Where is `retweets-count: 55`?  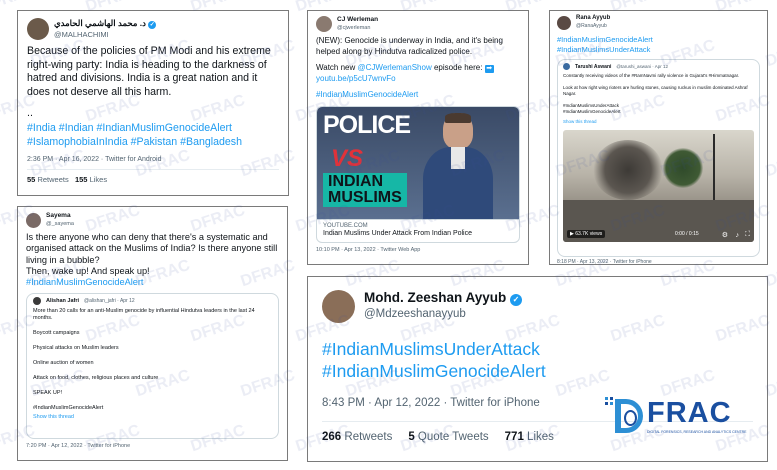
retweets-count: 55 is located at coordinates (31, 179).